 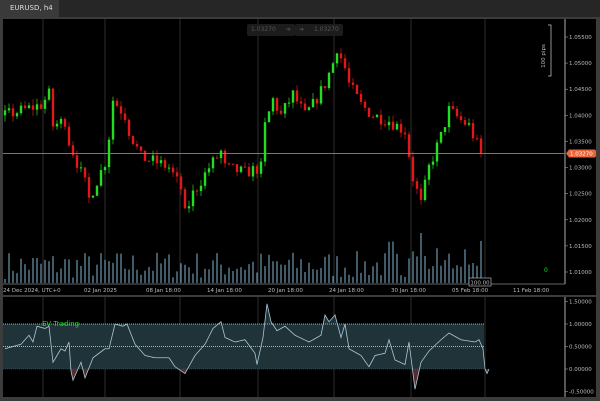 I want to click on indicator-axis-label: 0.00000, so click(x=580, y=370).